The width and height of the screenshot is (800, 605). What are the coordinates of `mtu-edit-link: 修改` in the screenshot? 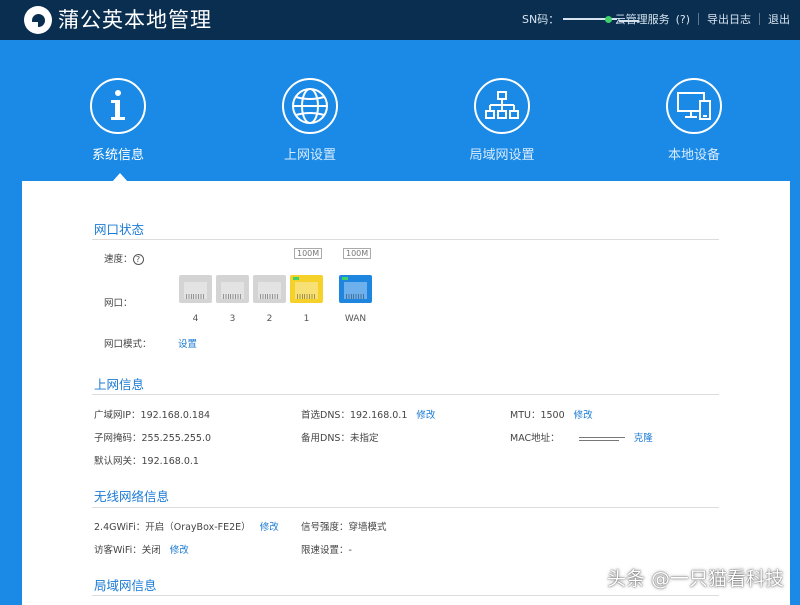 It's located at (583, 415).